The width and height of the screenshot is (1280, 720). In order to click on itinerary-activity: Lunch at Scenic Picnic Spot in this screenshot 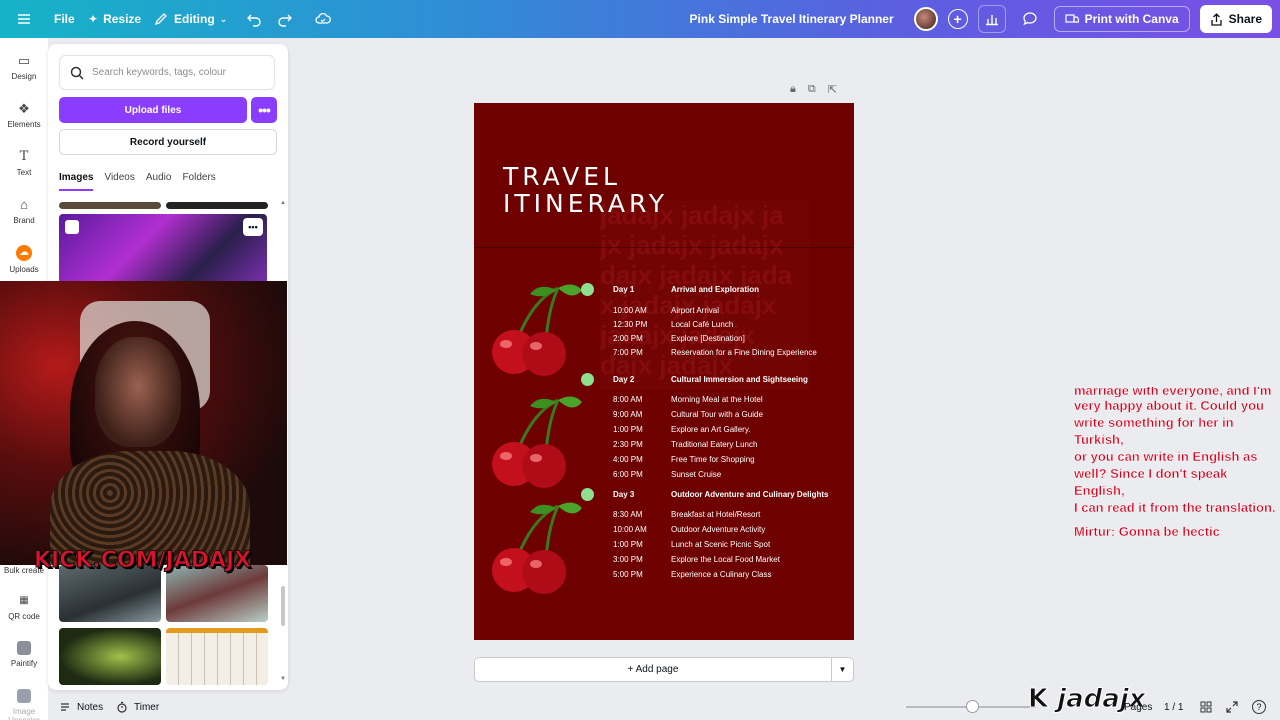, I will do `click(720, 544)`.